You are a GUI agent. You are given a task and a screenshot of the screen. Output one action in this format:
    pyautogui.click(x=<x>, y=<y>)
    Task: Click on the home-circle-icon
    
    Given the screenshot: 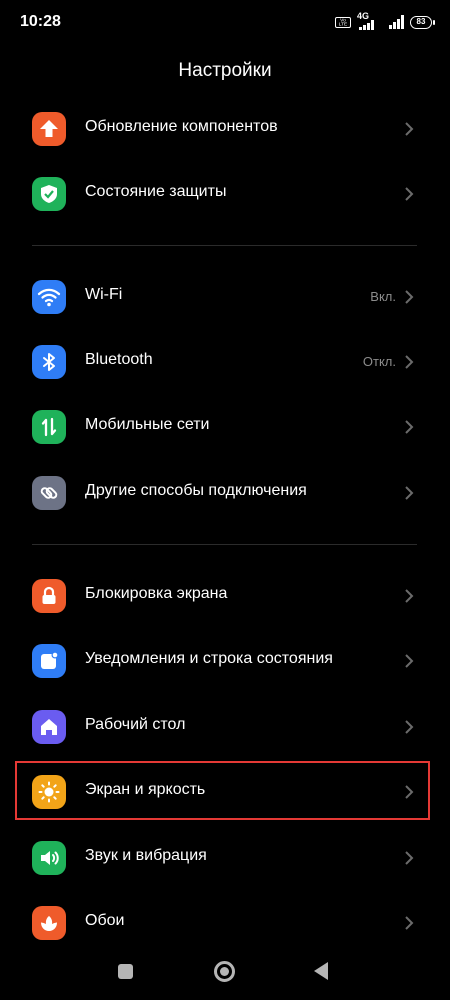 What is the action you would take?
    pyautogui.click(x=224, y=971)
    